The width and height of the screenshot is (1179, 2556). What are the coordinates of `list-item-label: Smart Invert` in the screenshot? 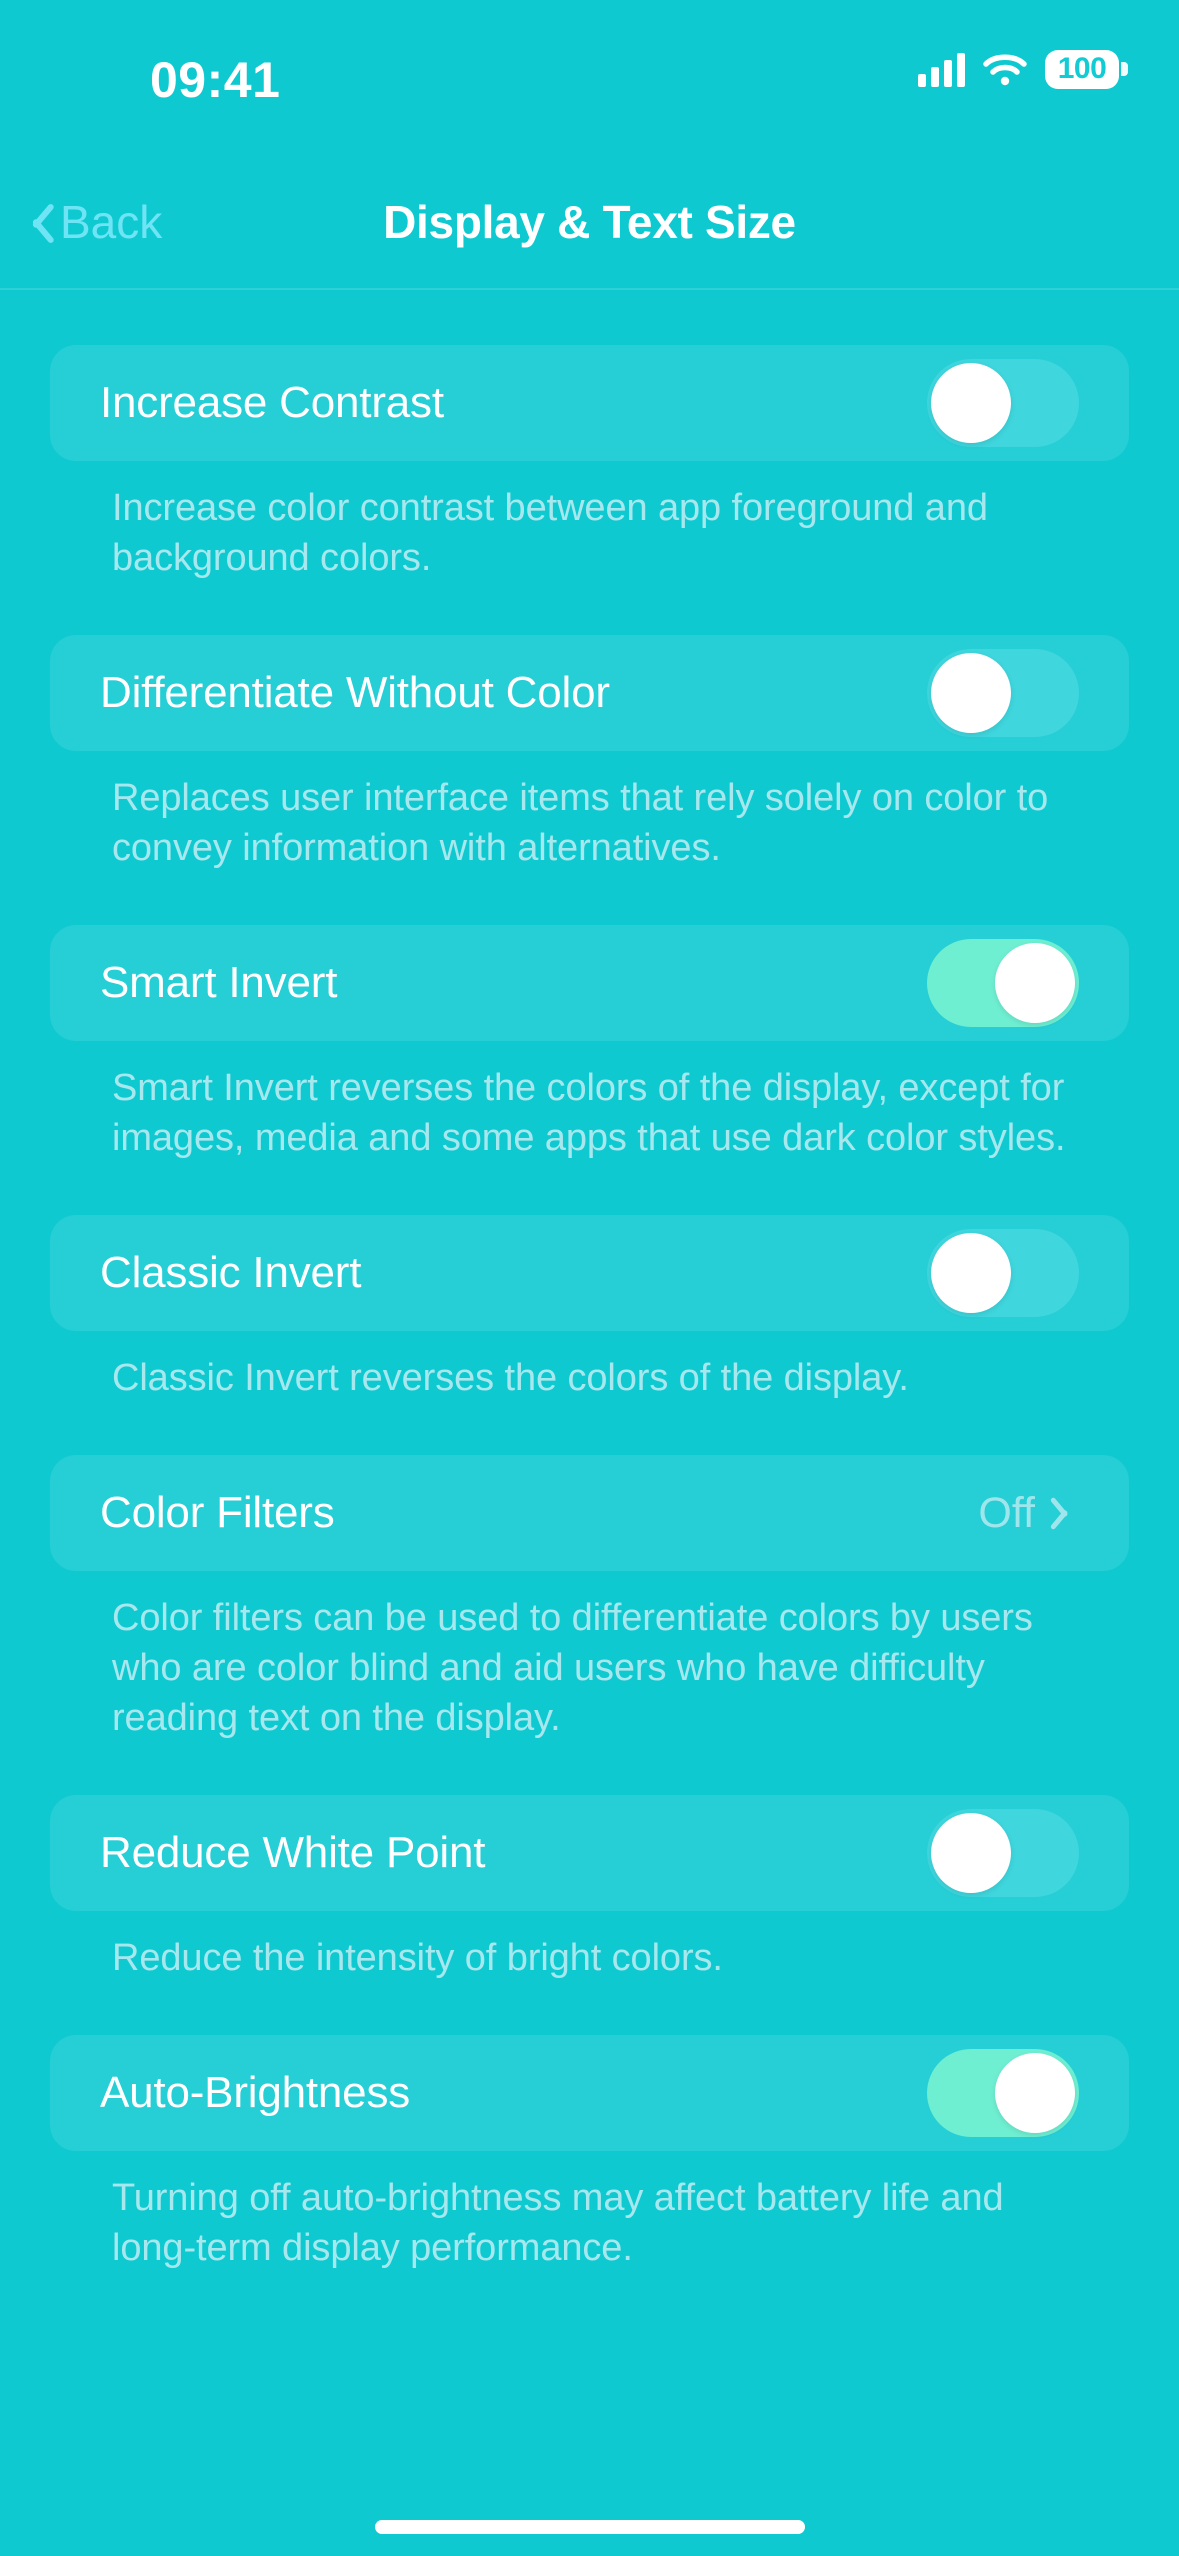 It's located at (219, 982).